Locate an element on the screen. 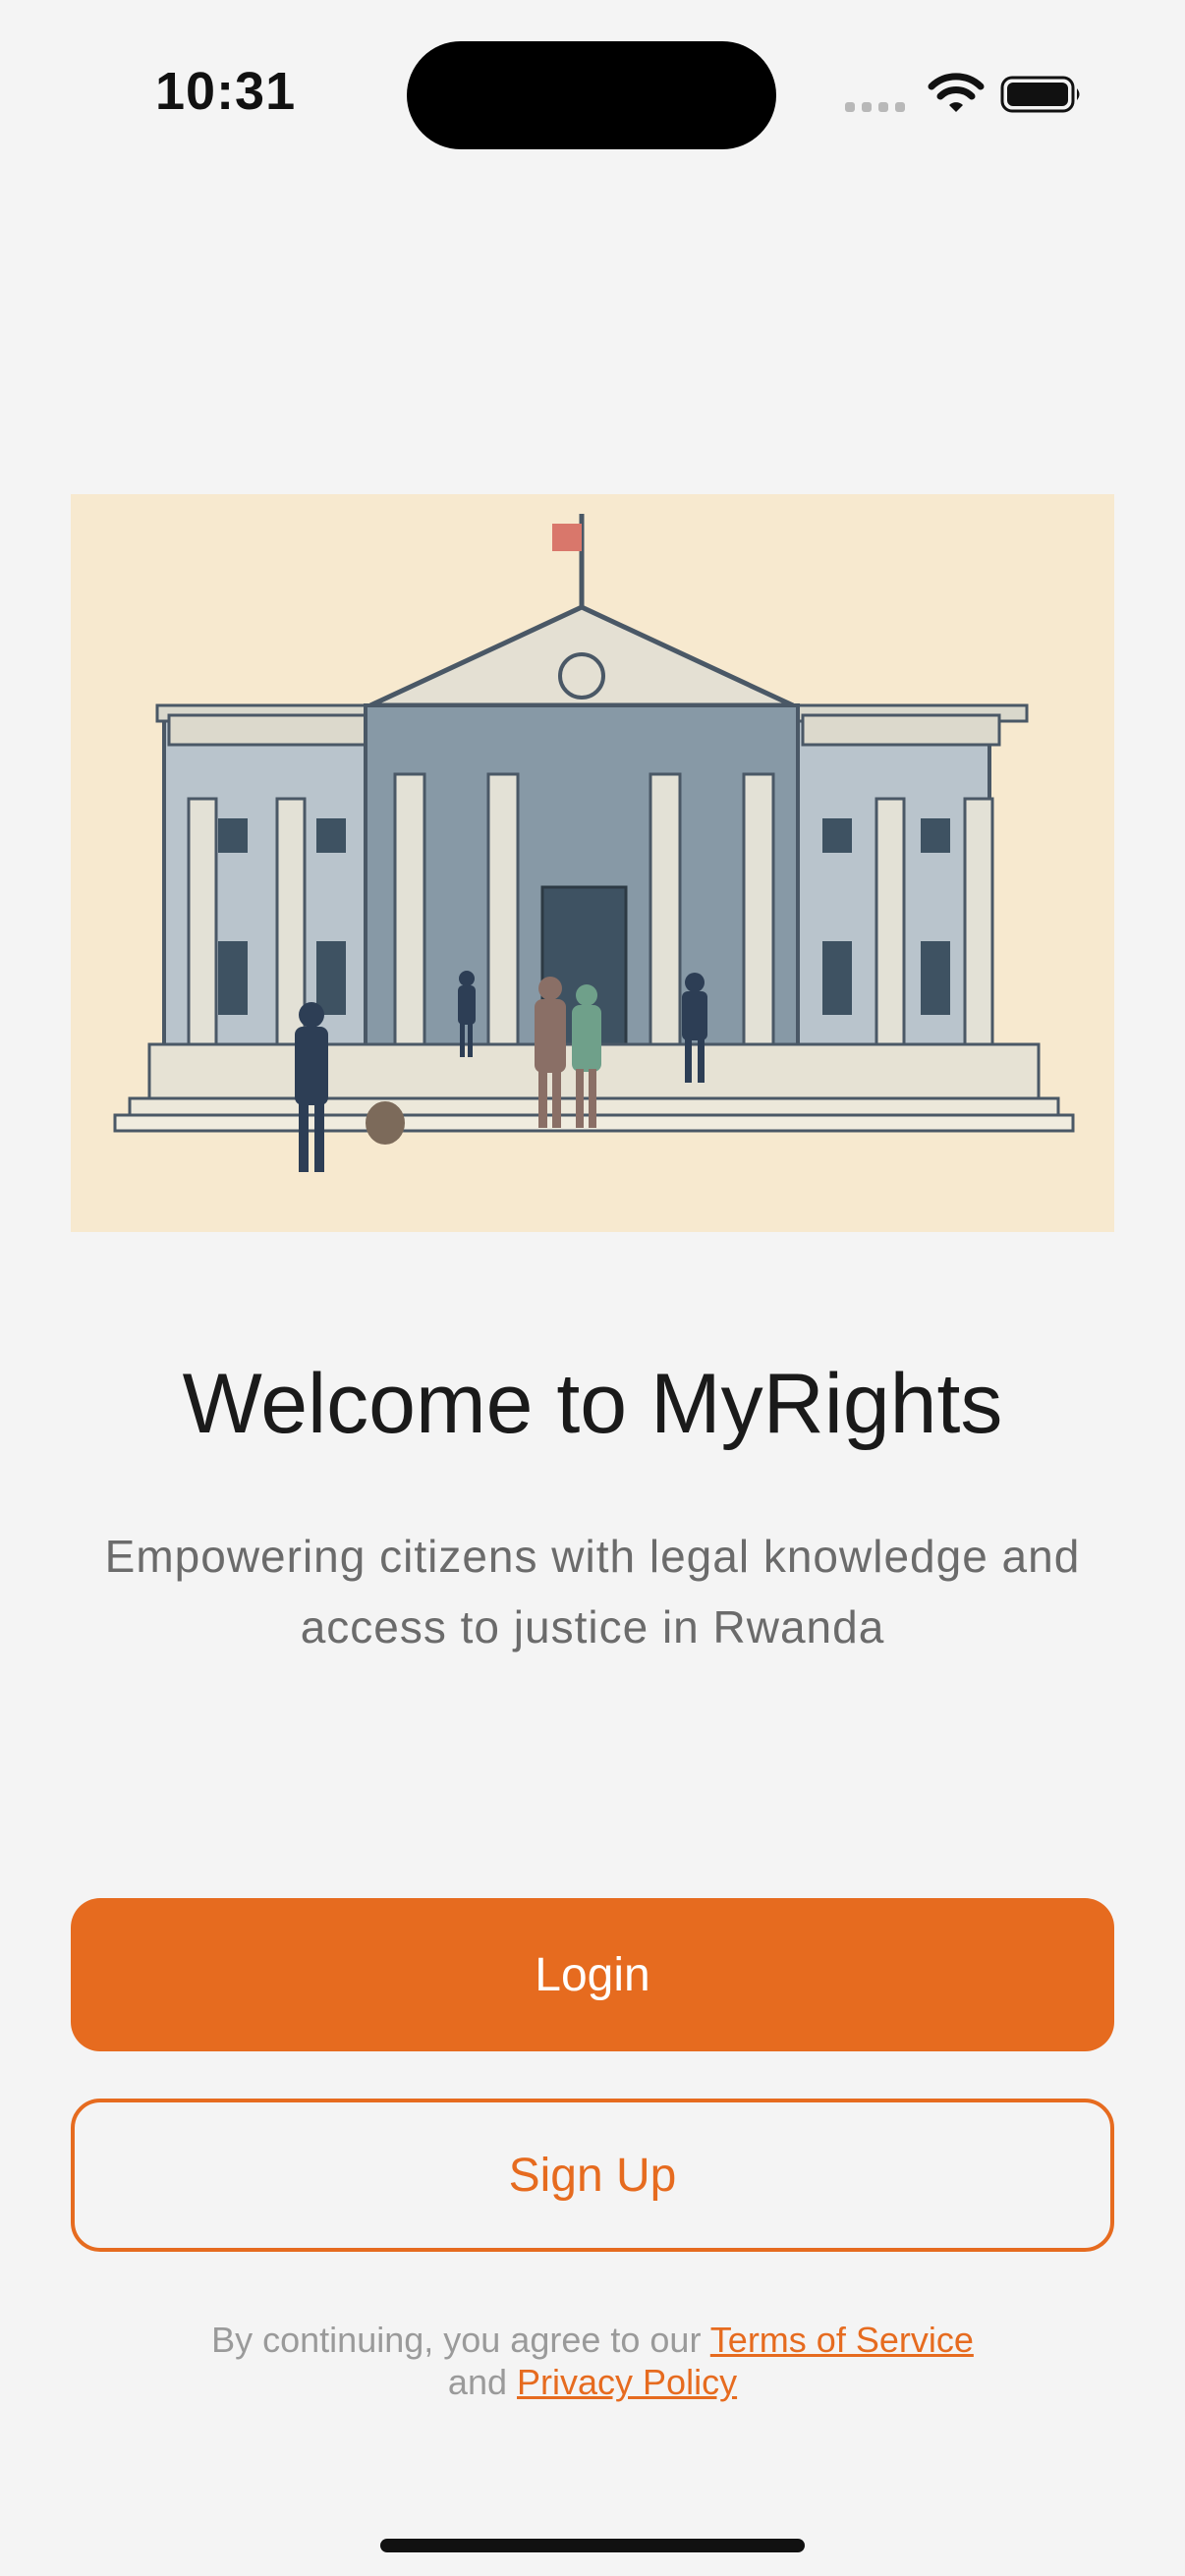 This screenshot has width=1185, height=2576. dynamic-island is located at coordinates (592, 95).